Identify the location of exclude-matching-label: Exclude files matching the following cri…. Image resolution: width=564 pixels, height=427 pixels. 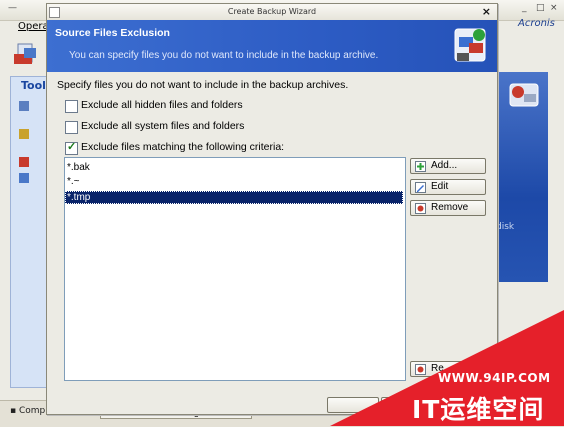
(183, 147).